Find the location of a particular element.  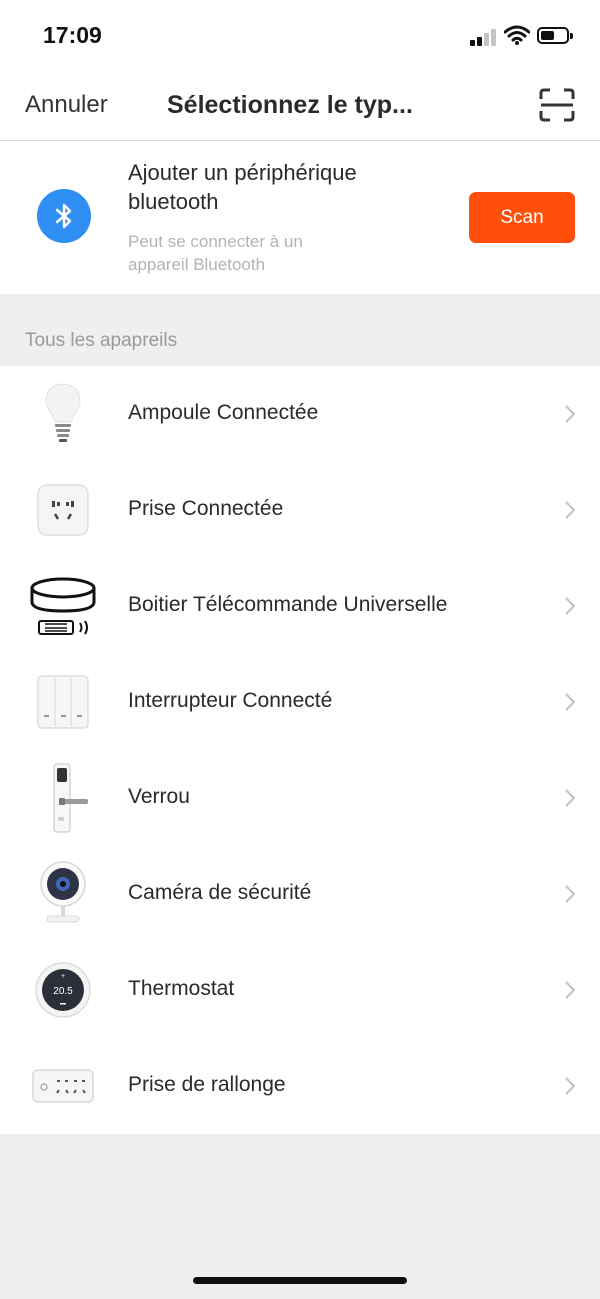

list-item: Prise Connectée is located at coordinates (300, 510).